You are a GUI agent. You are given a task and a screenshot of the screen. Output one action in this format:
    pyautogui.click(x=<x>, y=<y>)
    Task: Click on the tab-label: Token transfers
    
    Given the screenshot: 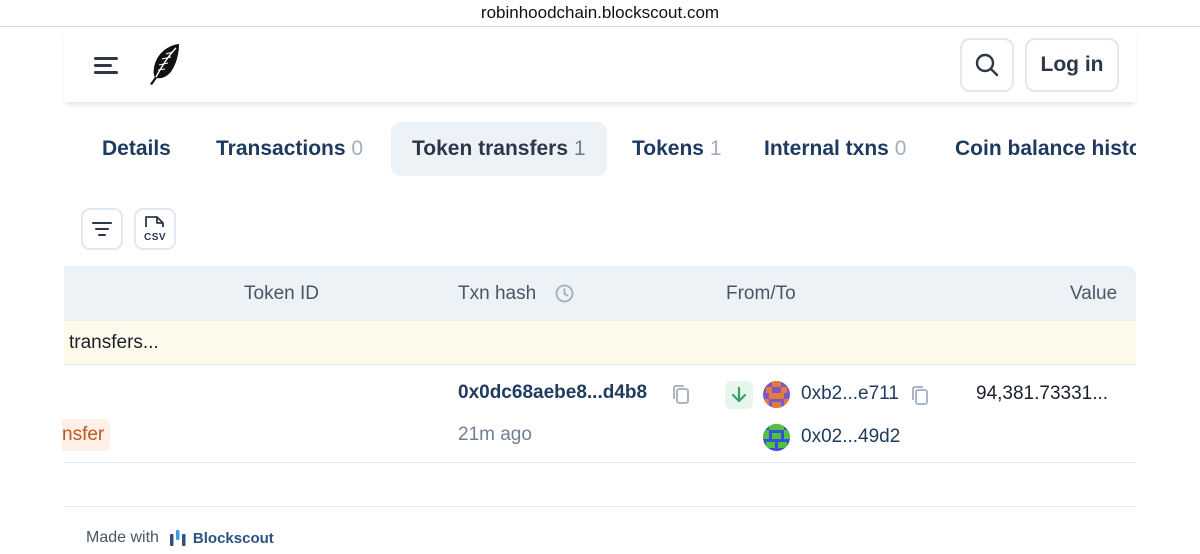 What is the action you would take?
    pyautogui.click(x=490, y=148)
    